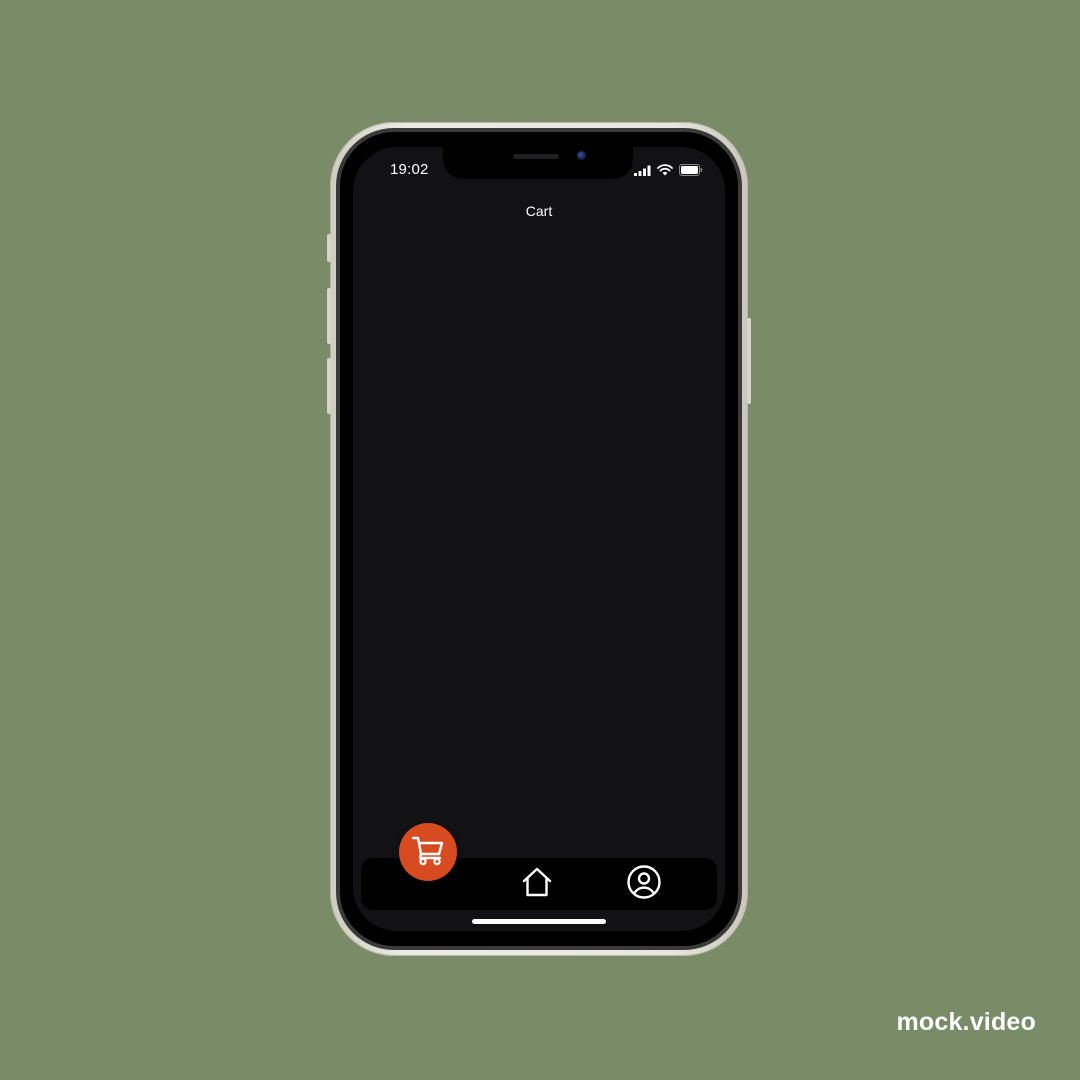 Image resolution: width=1080 pixels, height=1080 pixels. Describe the element at coordinates (691, 172) in the screenshot. I see `battery-icon` at that location.